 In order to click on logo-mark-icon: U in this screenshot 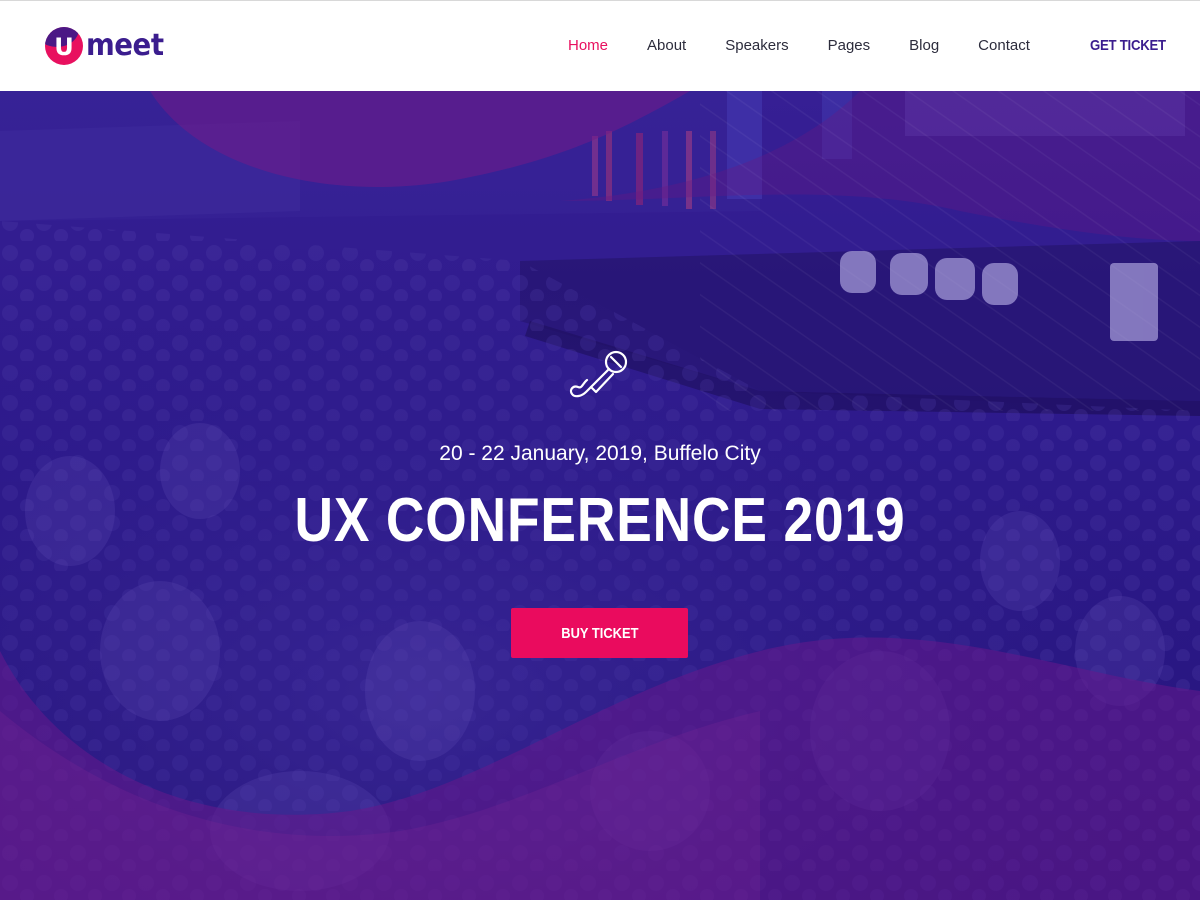, I will do `click(64, 46)`.